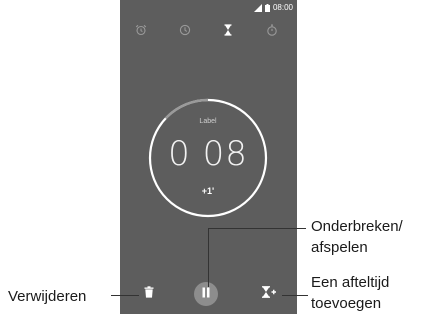 The height and width of the screenshot is (314, 427). Describe the element at coordinates (295, 296) in the screenshot. I see `callout-line-add-timer` at that location.